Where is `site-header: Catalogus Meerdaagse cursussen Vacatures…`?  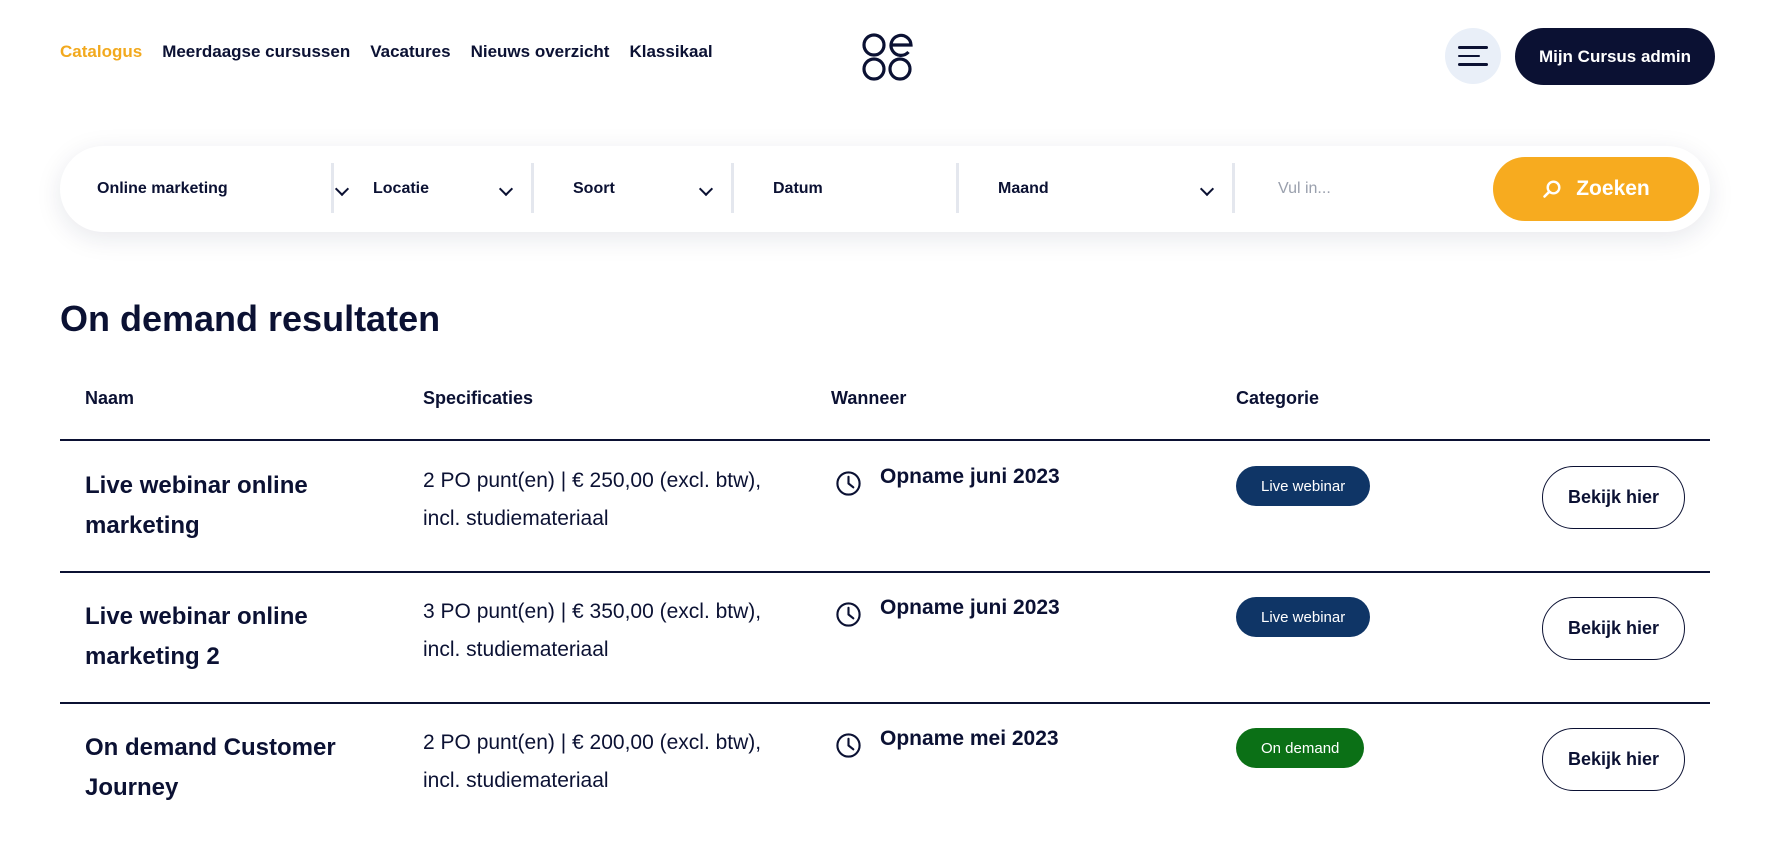 site-header: Catalogus Meerdaagse cursussen Vacatures… is located at coordinates (886, 55).